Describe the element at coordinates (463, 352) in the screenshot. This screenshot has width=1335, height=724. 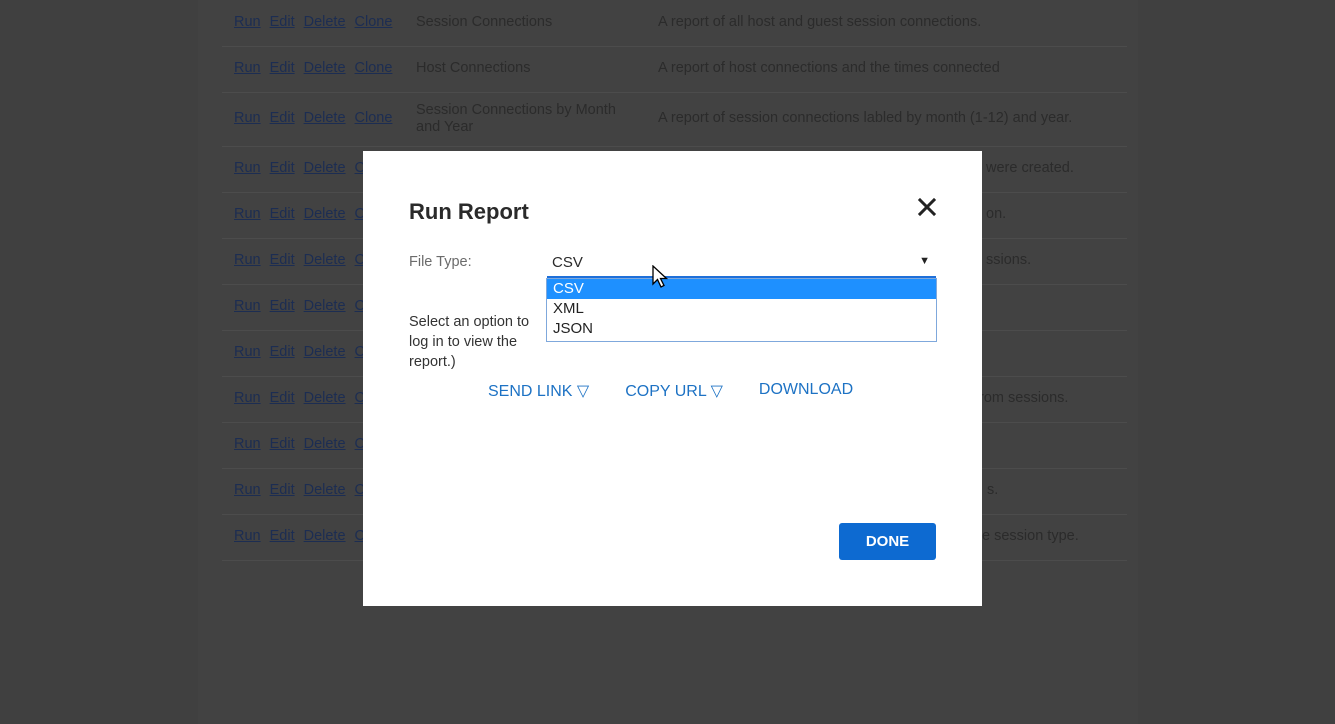
I see `help-text-line2: log in to view the report.)` at that location.